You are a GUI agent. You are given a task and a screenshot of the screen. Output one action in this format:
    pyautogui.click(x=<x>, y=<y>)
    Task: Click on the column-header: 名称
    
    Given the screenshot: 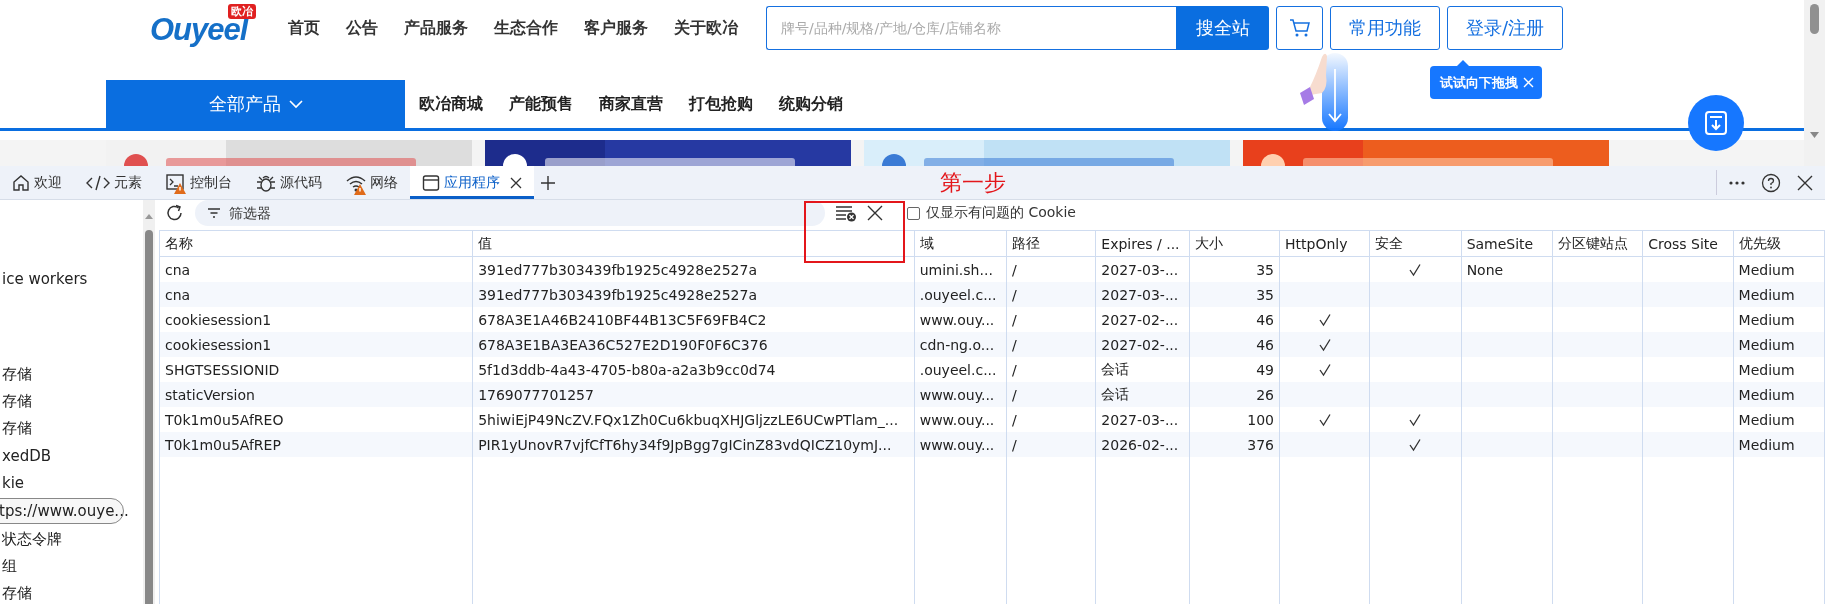 What is the action you would take?
    pyautogui.click(x=316, y=243)
    